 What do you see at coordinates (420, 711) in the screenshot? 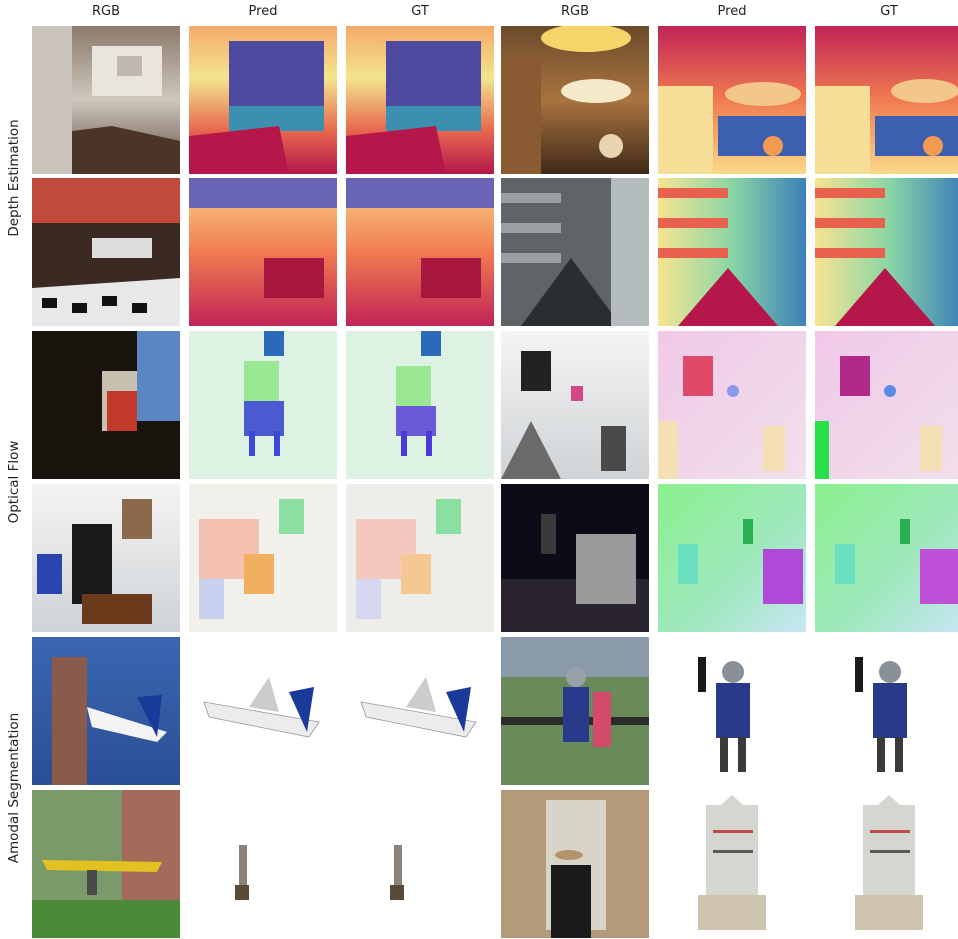
I see `seg-gt-airplane` at bounding box center [420, 711].